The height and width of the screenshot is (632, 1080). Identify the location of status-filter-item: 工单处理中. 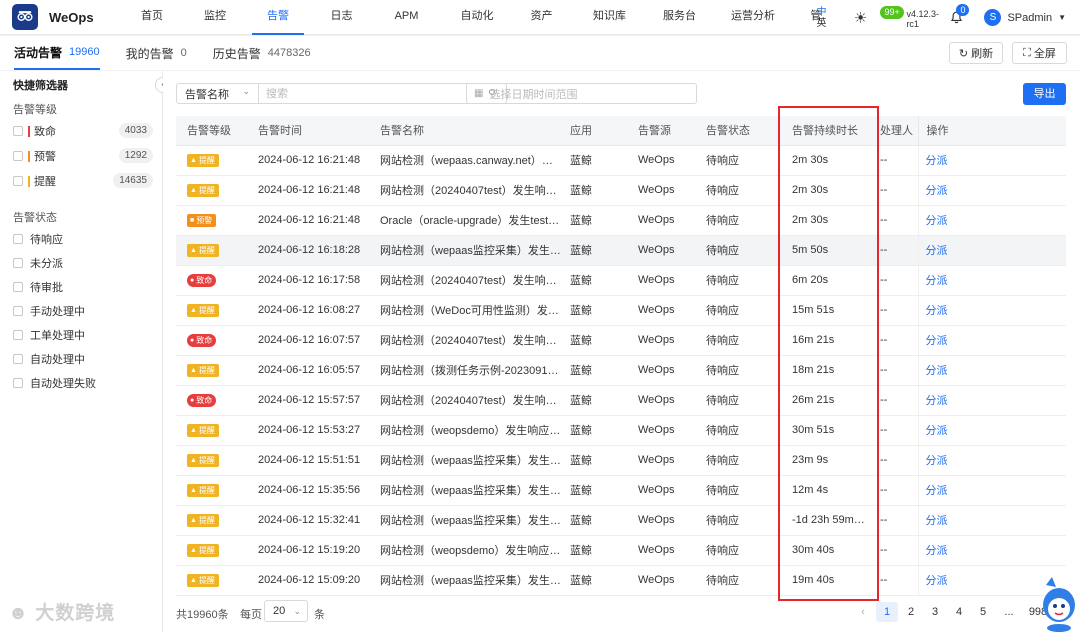
(83, 335).